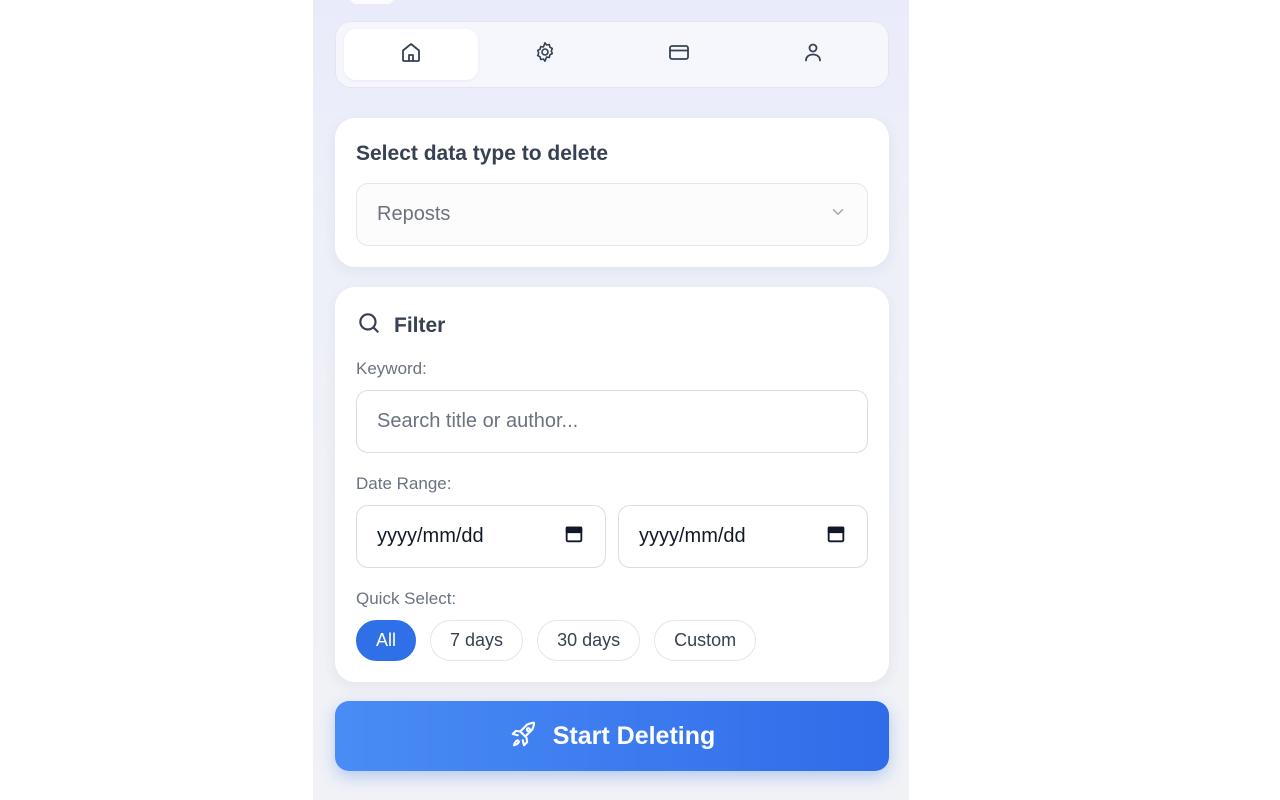  What do you see at coordinates (372, 2) in the screenshot?
I see `top-indicator` at bounding box center [372, 2].